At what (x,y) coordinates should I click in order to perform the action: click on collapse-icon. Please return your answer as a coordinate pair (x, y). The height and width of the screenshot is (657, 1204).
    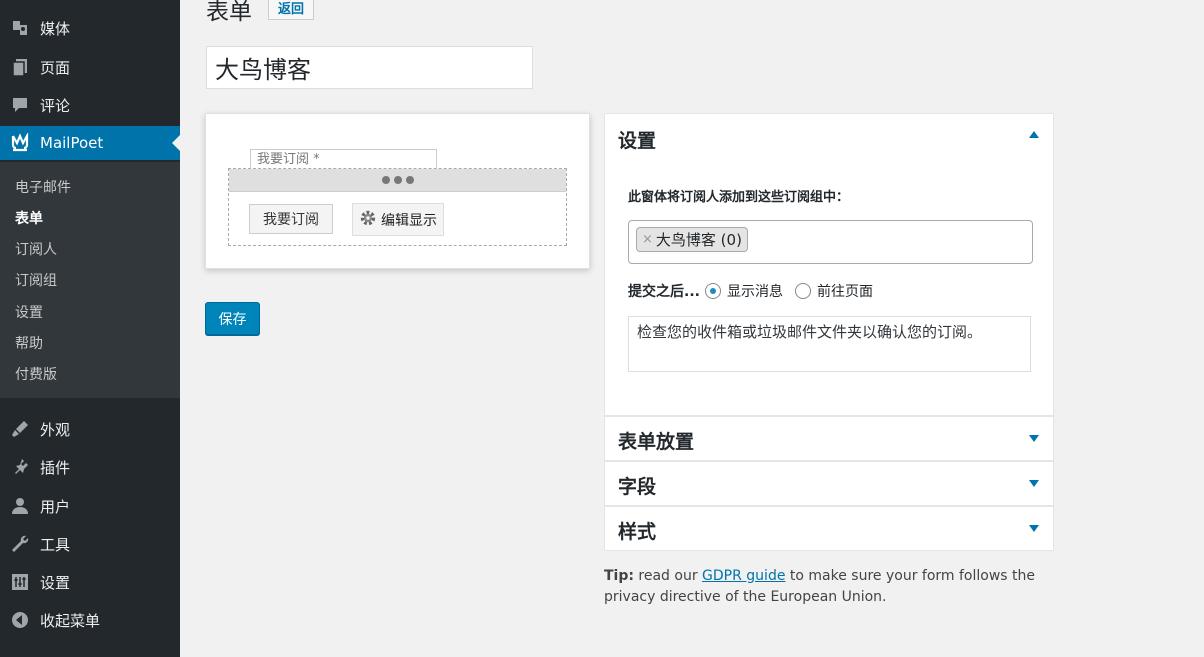
    Looking at the image, I should click on (20, 620).